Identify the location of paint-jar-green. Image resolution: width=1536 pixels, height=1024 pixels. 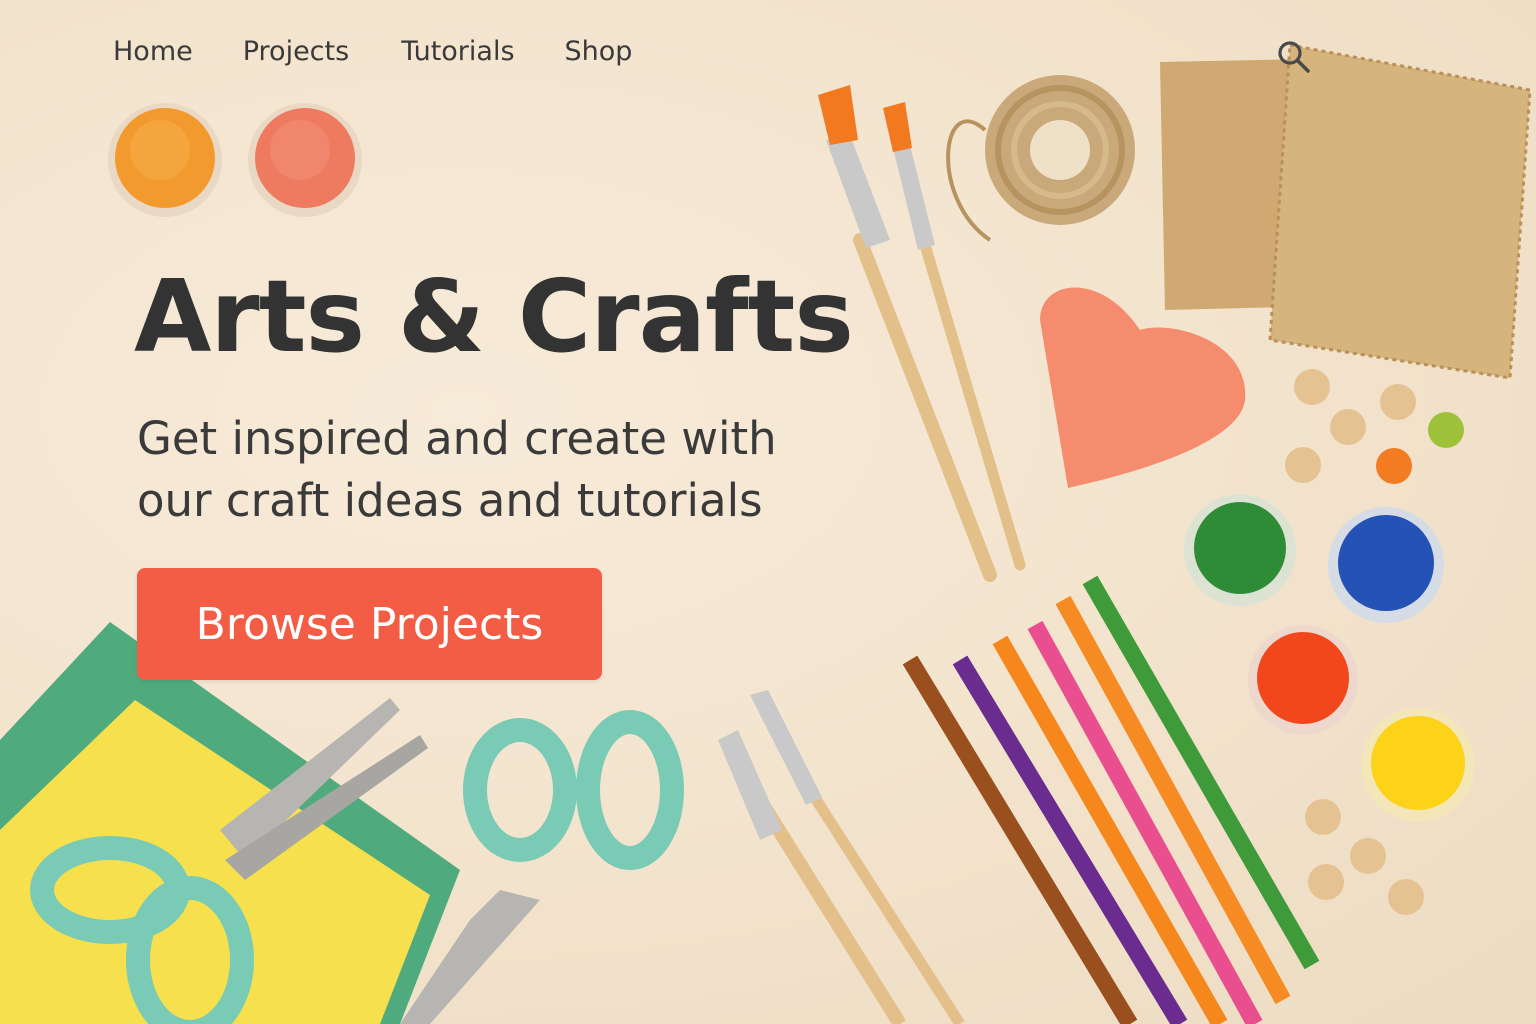
(1240, 550).